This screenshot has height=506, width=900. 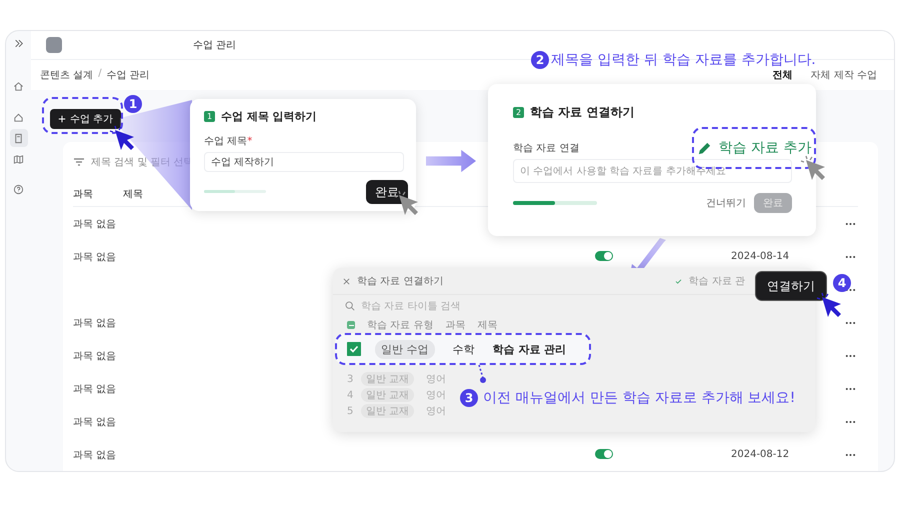 I want to click on field-label: 학습 자료 연결, so click(x=546, y=148).